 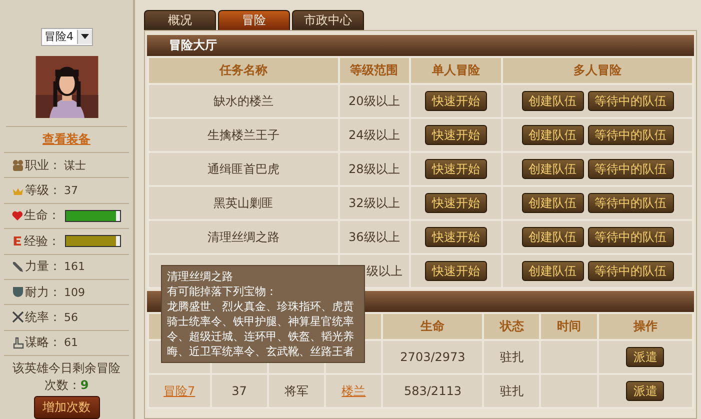 What do you see at coordinates (243, 237) in the screenshot?
I see `table-cell: 清理丝绸之路` at bounding box center [243, 237].